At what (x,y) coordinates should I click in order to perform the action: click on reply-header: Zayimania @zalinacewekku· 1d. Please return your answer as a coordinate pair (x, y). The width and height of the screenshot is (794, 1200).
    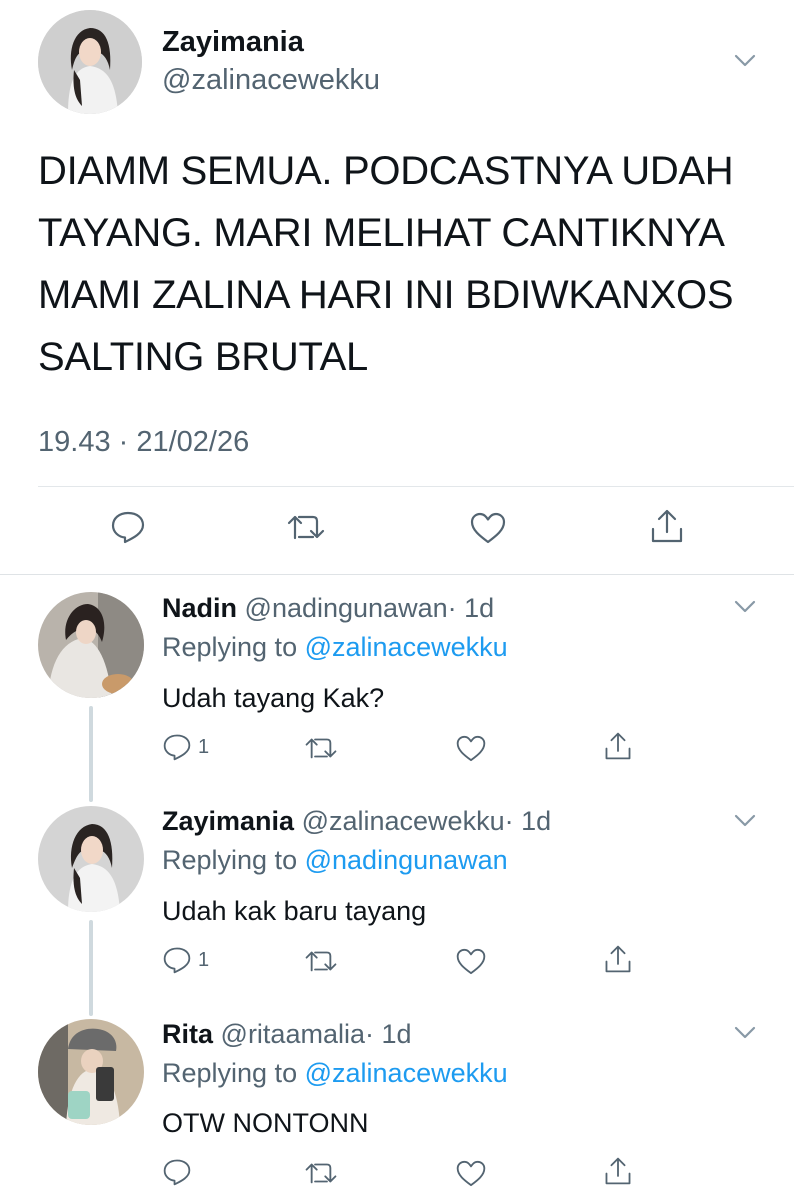
    Looking at the image, I should click on (356, 821).